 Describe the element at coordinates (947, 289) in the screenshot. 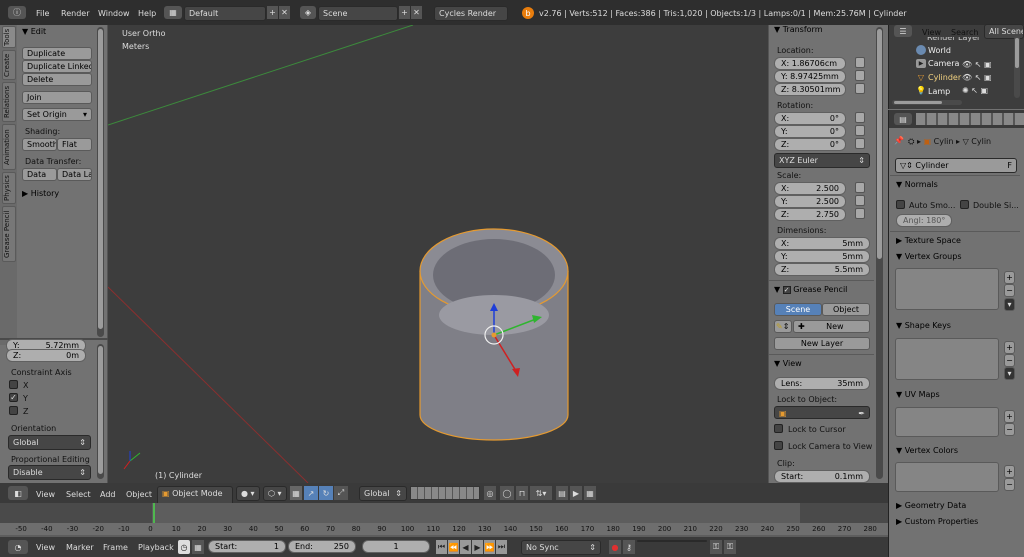

I see `vertex-groups-list` at that location.